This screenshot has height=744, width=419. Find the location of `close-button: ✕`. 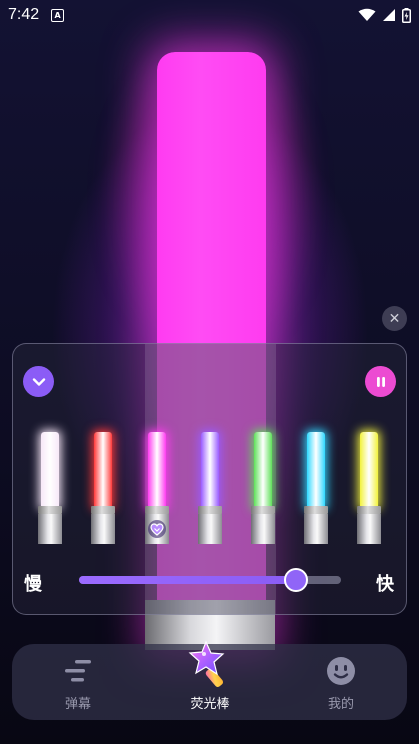

close-button: ✕ is located at coordinates (394, 318).